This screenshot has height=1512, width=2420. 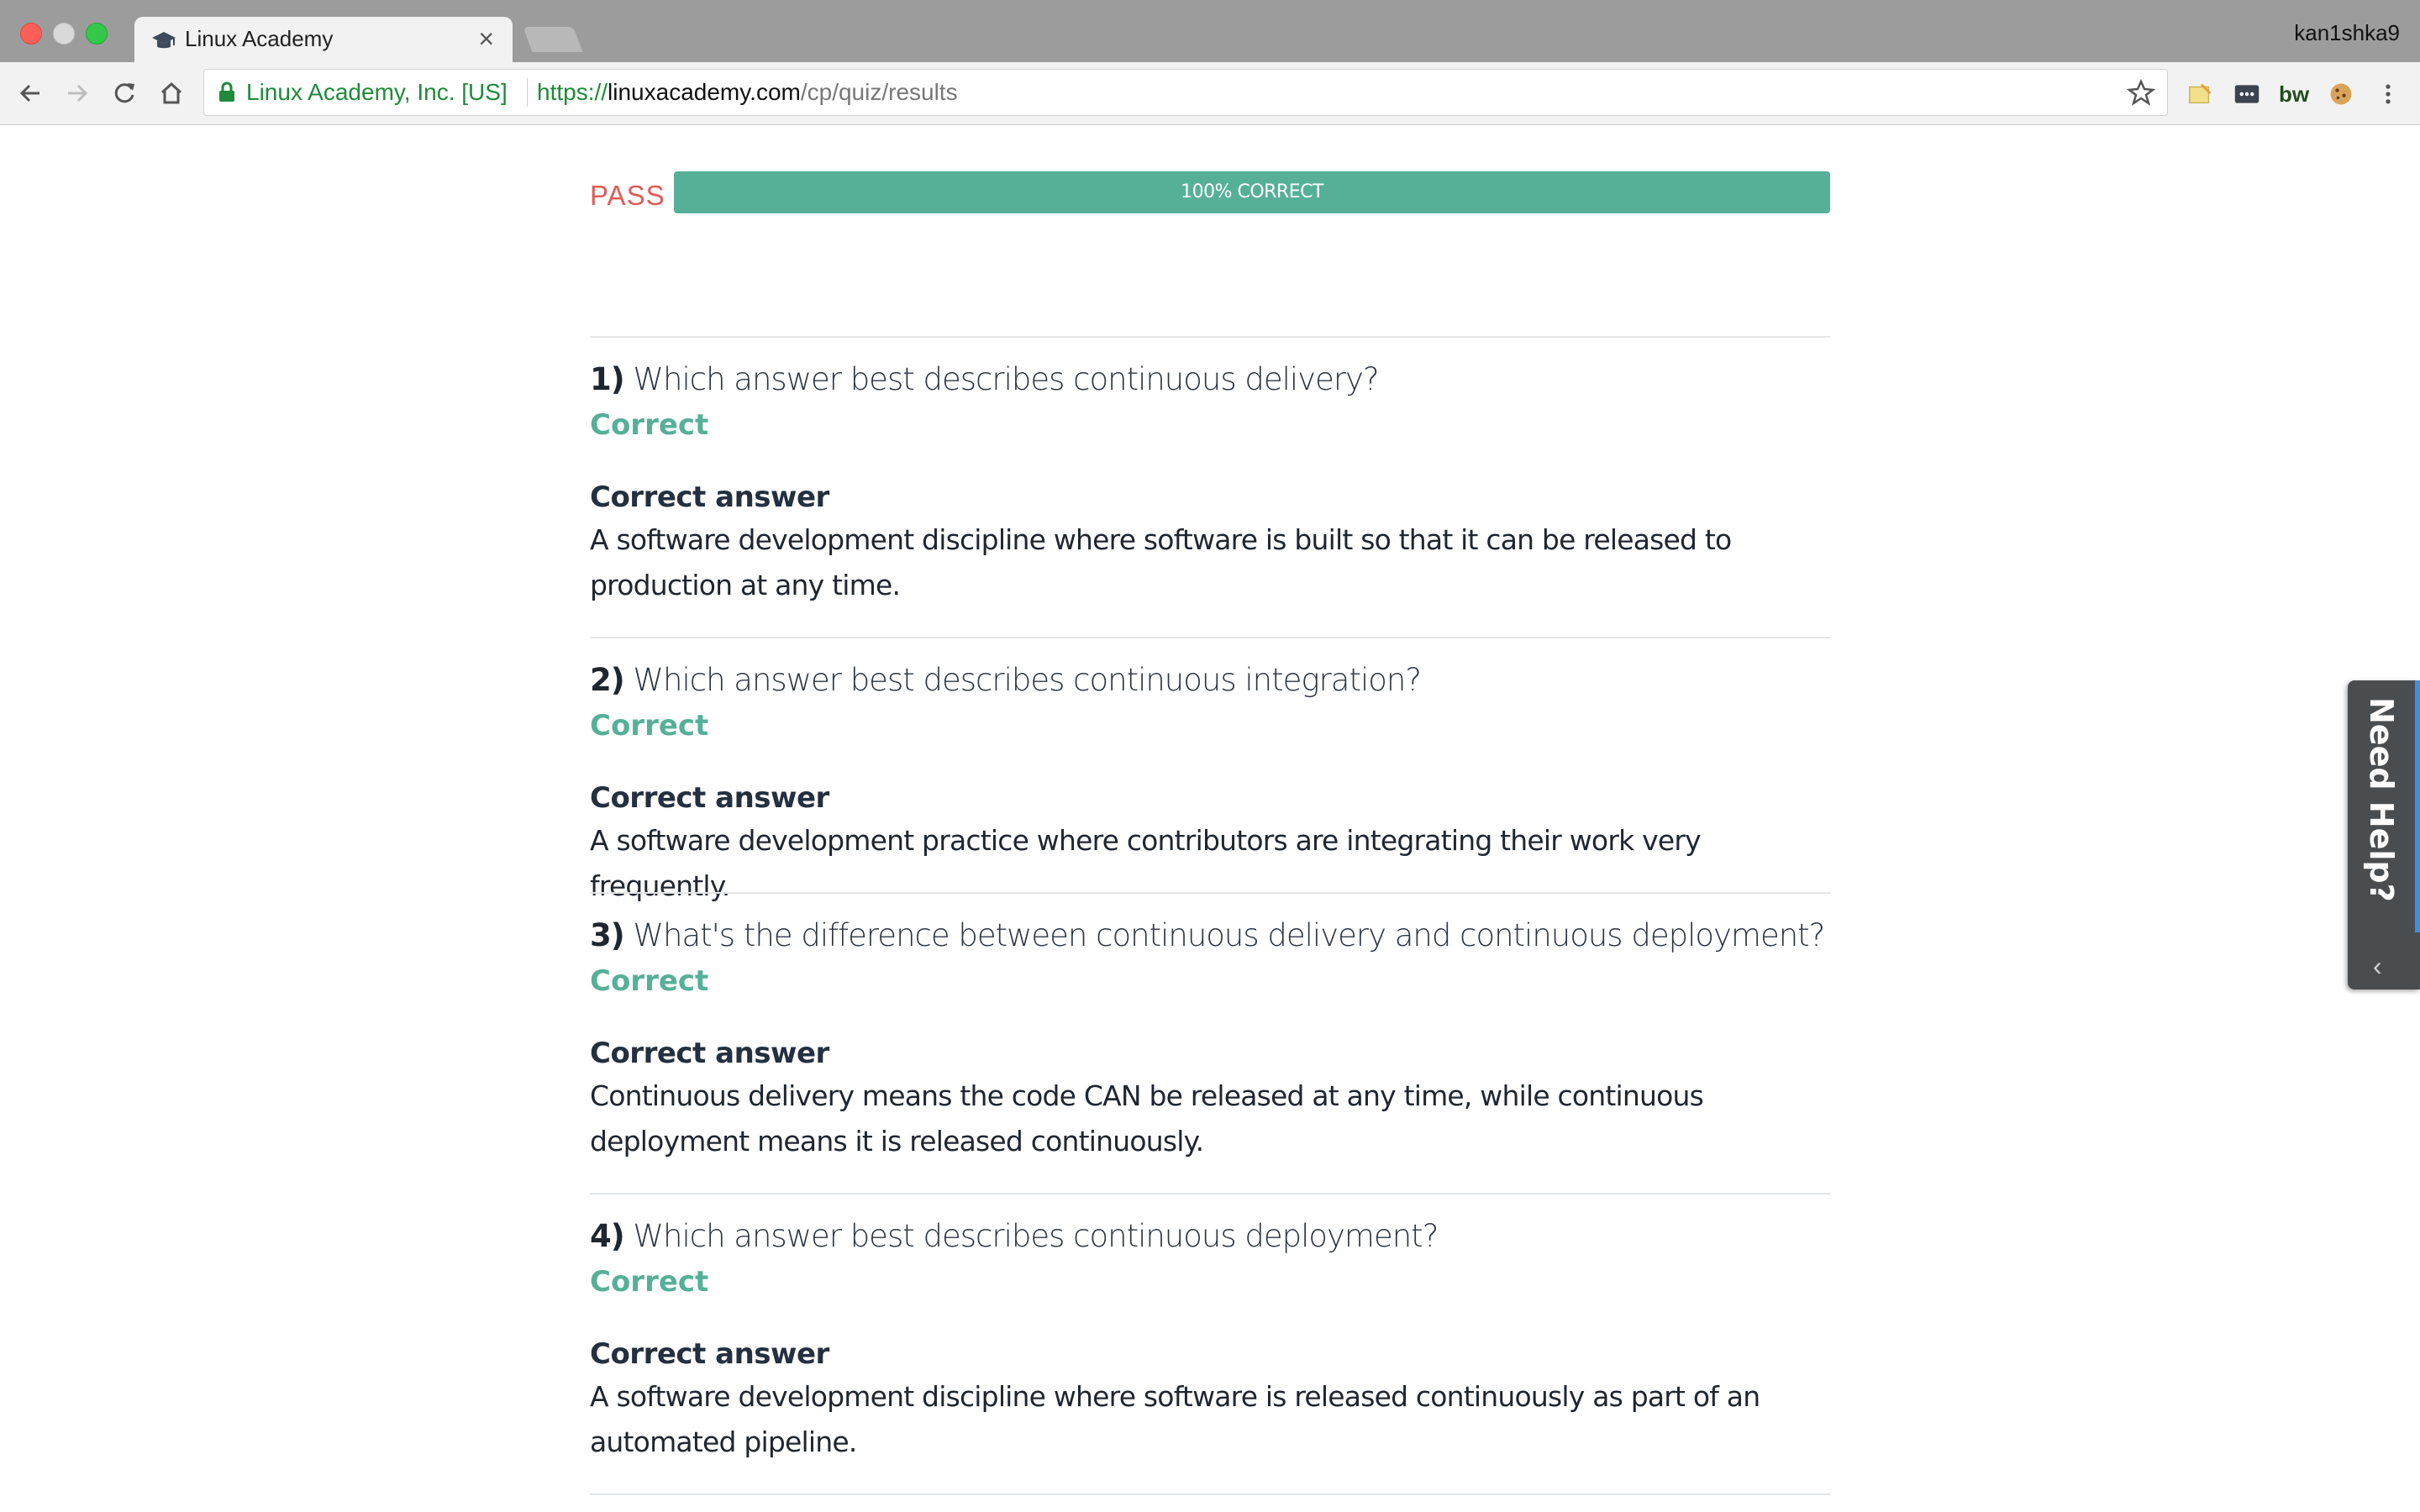 What do you see at coordinates (553, 39) in the screenshot?
I see `new-tab-button` at bounding box center [553, 39].